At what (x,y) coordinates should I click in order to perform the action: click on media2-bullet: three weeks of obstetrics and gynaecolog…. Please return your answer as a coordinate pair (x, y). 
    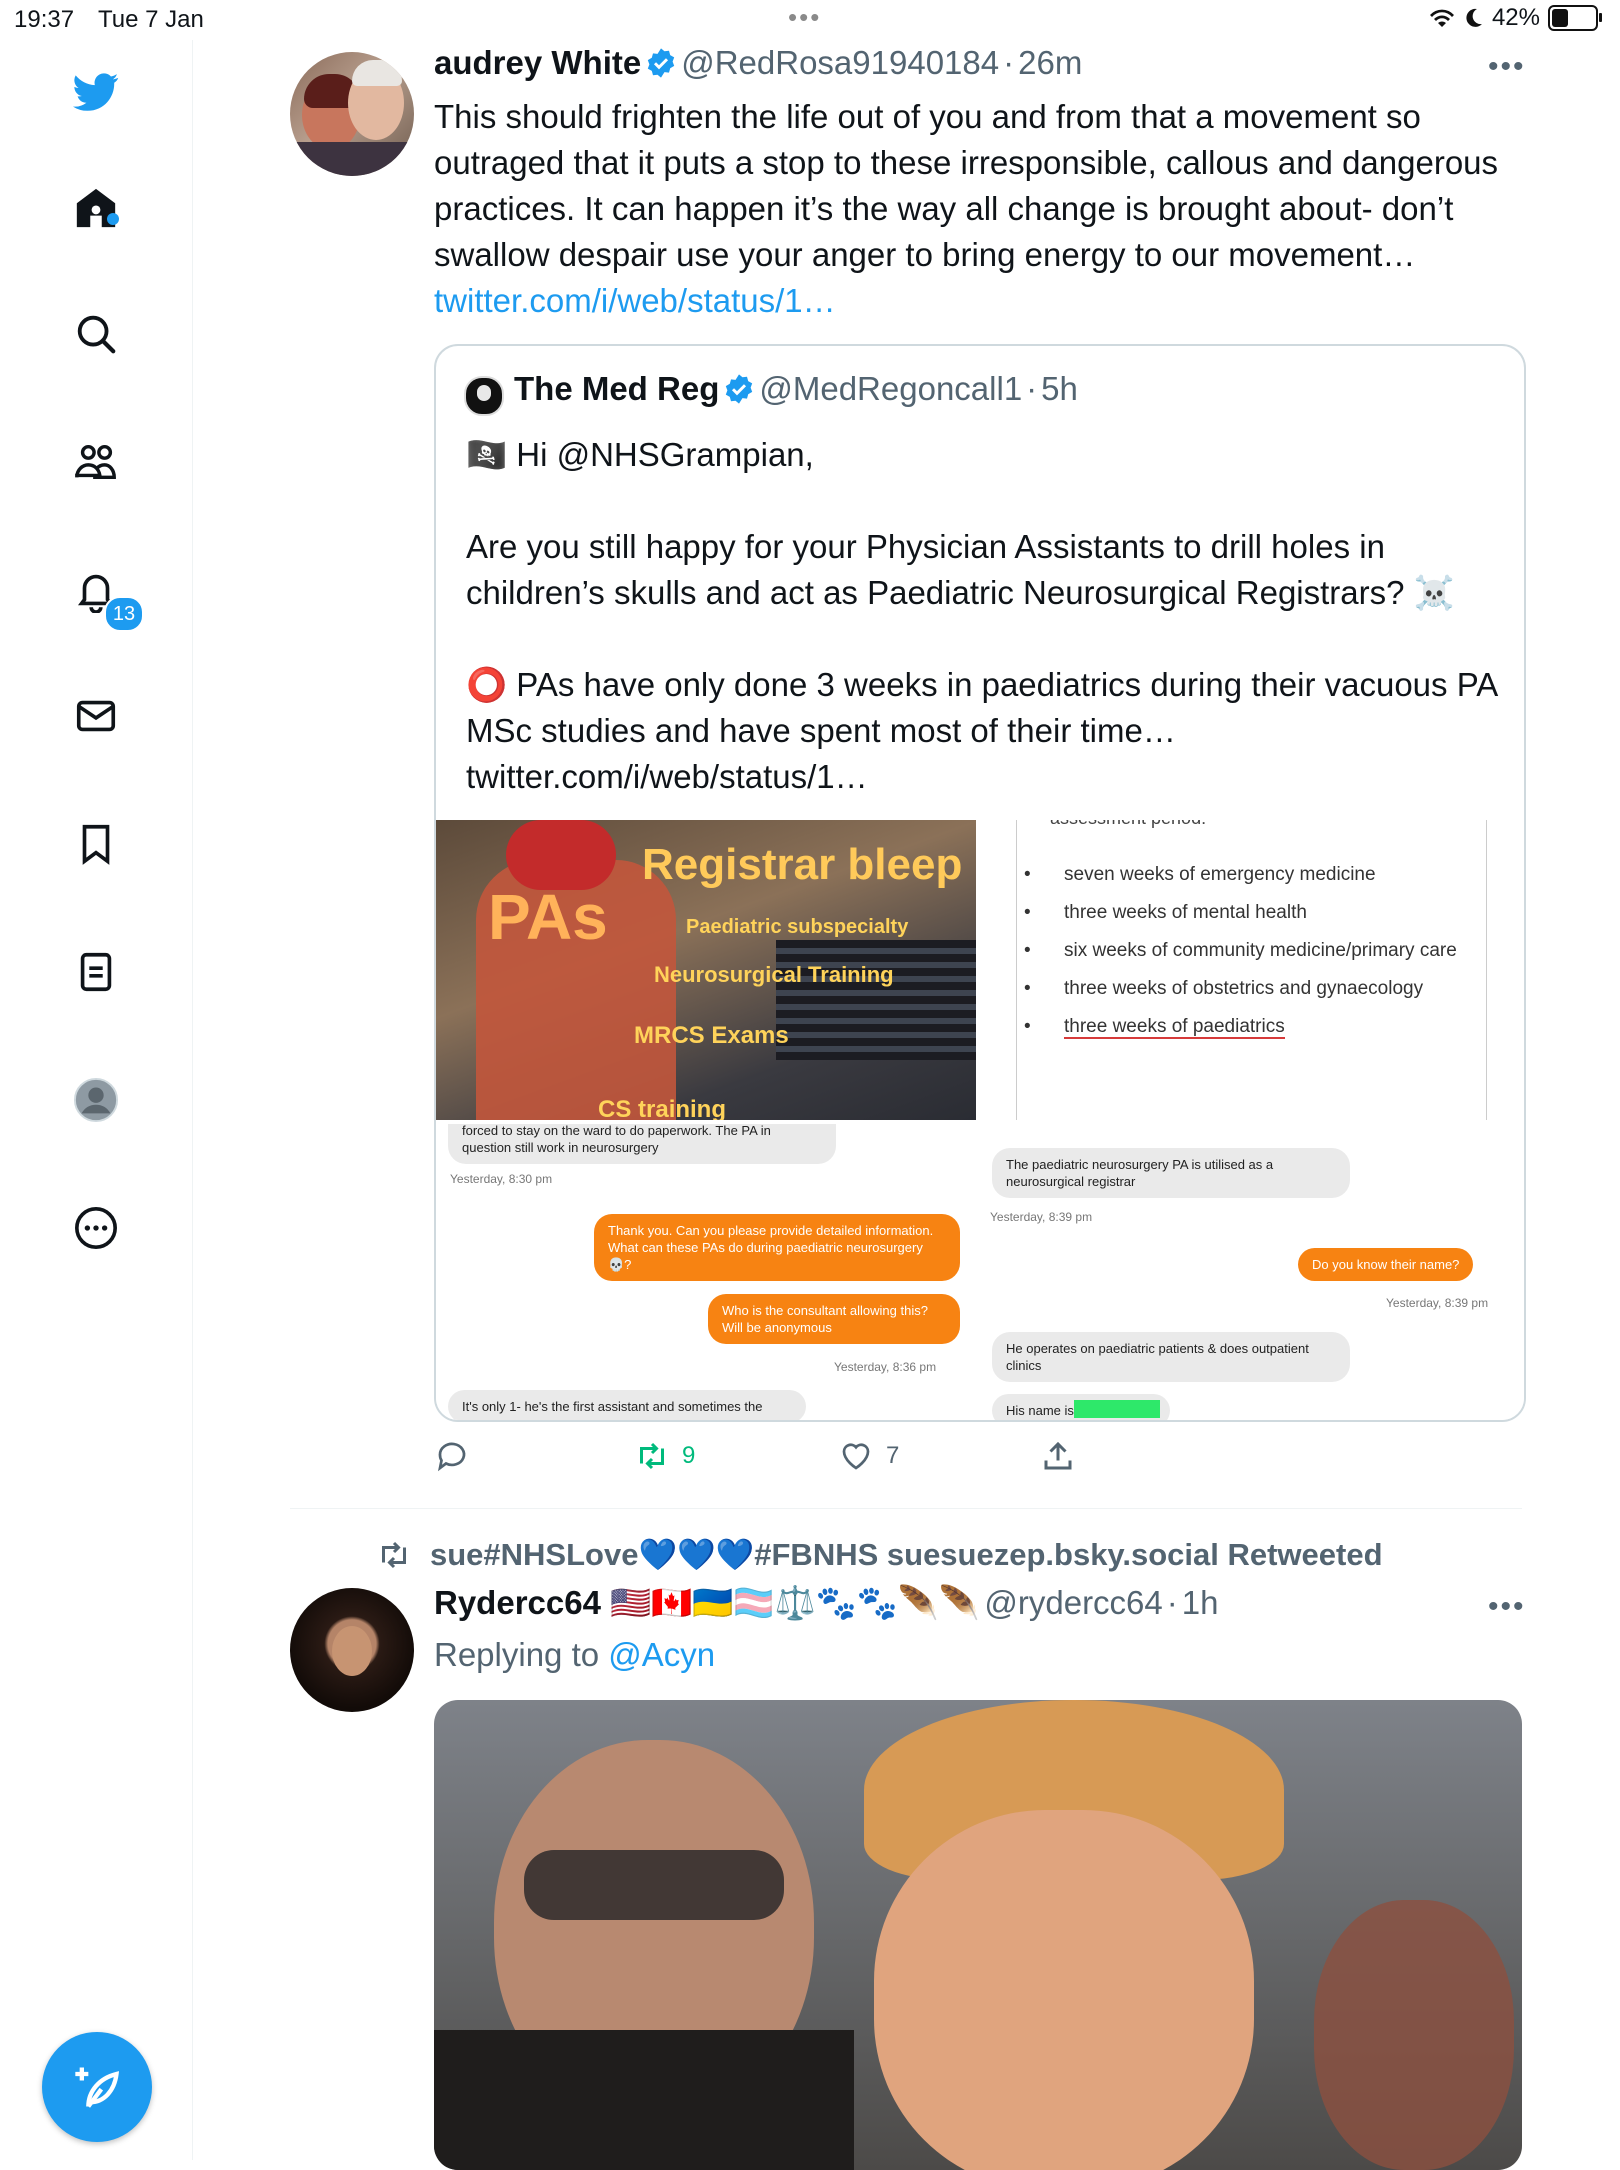
    Looking at the image, I should click on (1244, 988).